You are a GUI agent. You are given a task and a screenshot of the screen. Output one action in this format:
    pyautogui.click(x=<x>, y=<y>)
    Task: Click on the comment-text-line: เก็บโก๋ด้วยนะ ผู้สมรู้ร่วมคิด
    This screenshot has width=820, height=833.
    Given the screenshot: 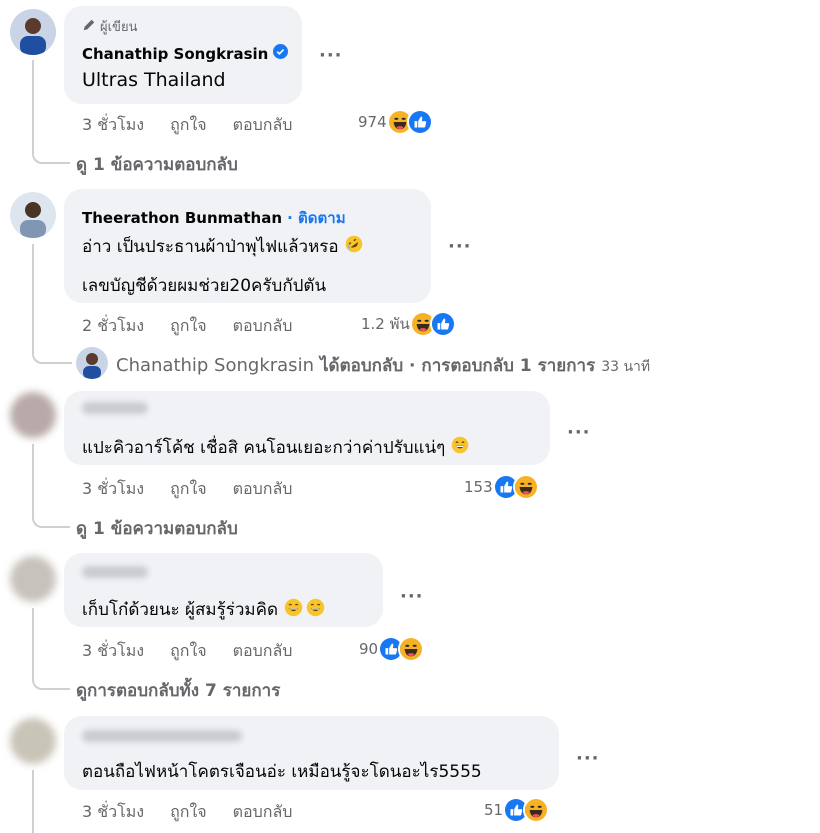 What is the action you would take?
    pyautogui.click(x=180, y=610)
    